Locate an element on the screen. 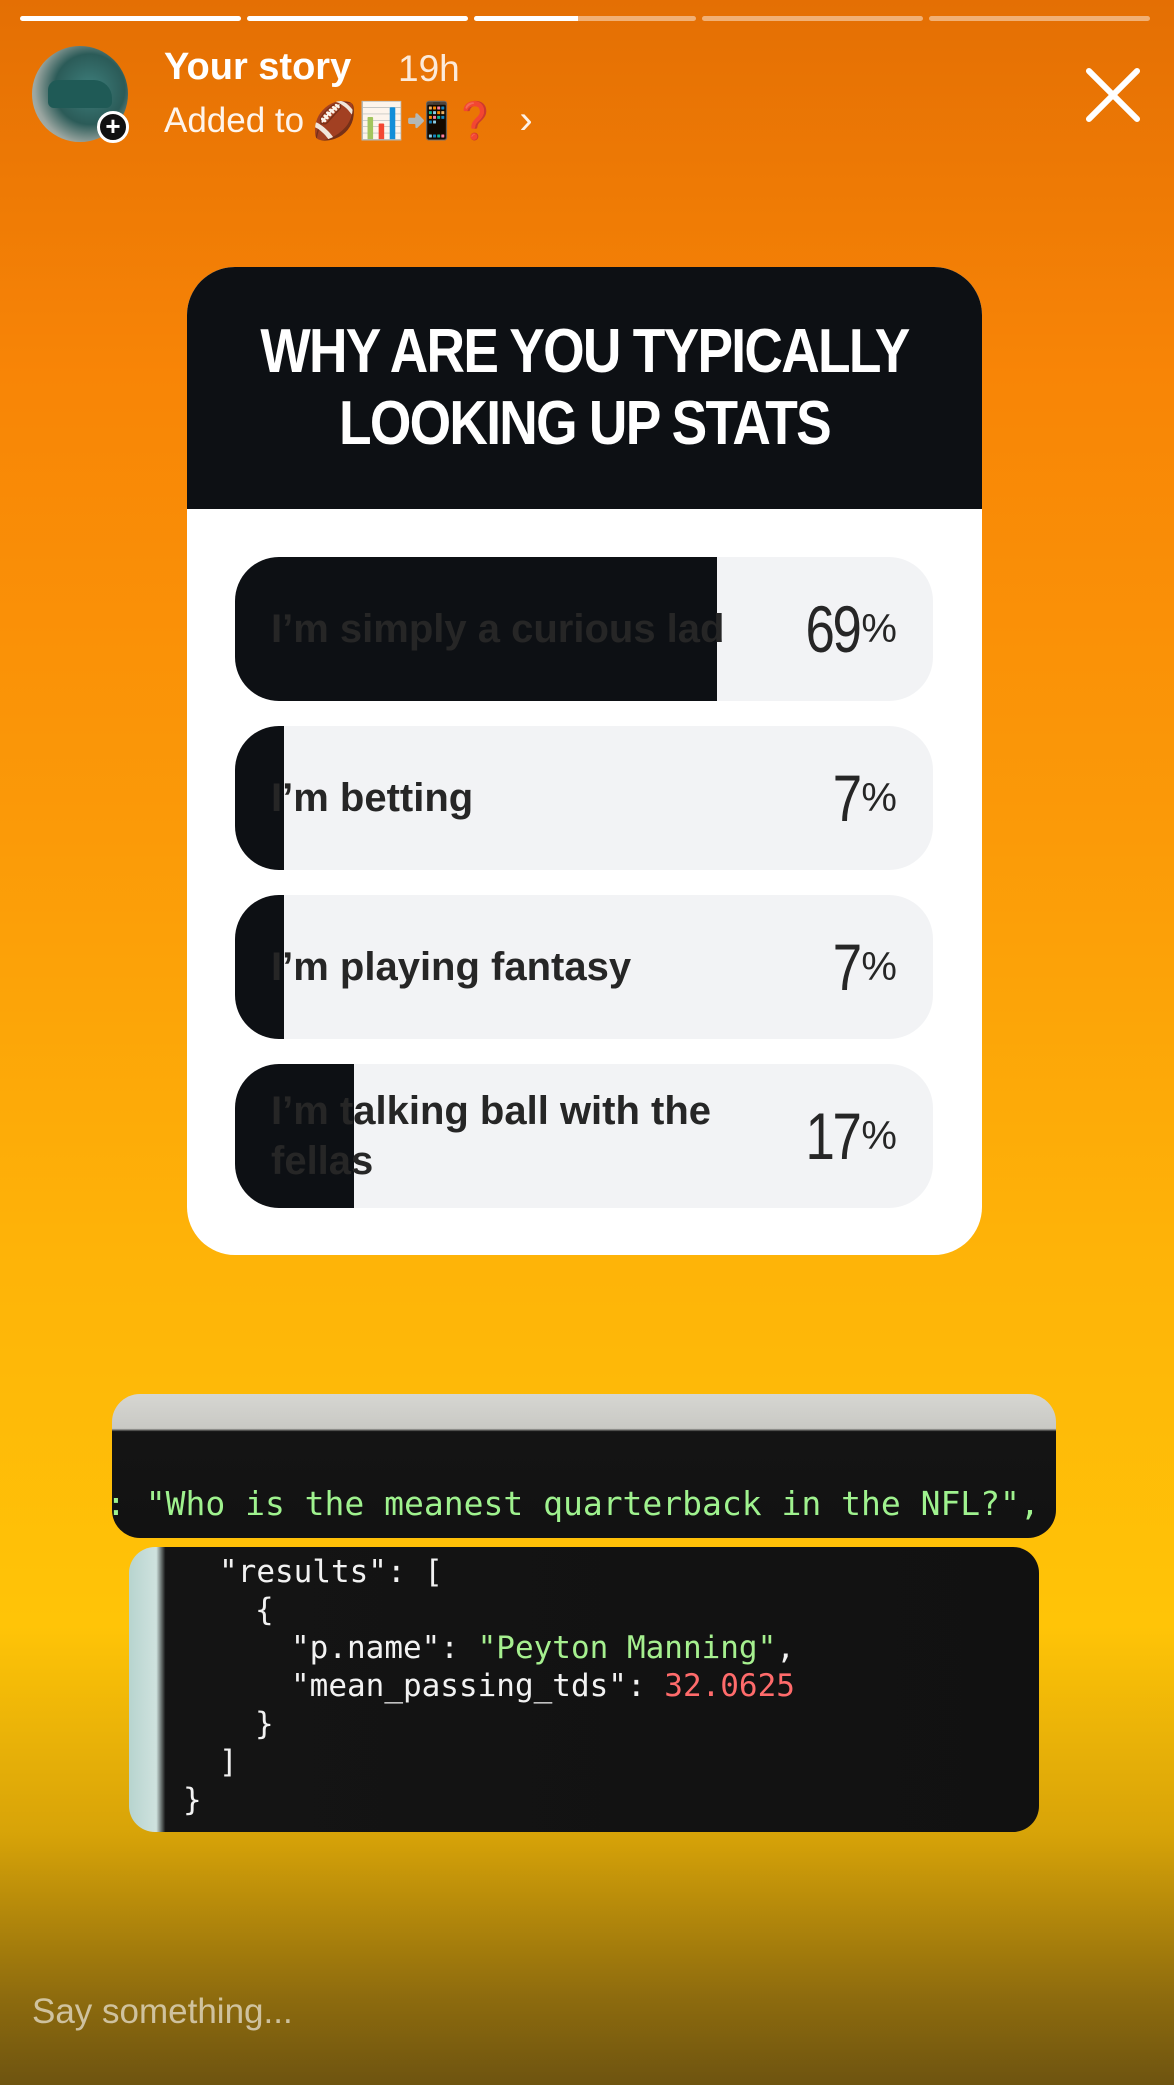 Image resolution: width=1174 pixels, height=2085 pixels. story-timestamp: 19h is located at coordinates (429, 68).